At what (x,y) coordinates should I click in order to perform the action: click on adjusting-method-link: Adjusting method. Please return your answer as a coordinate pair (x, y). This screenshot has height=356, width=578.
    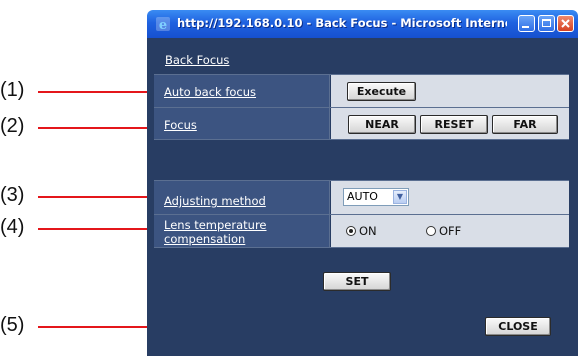
    Looking at the image, I should click on (215, 201).